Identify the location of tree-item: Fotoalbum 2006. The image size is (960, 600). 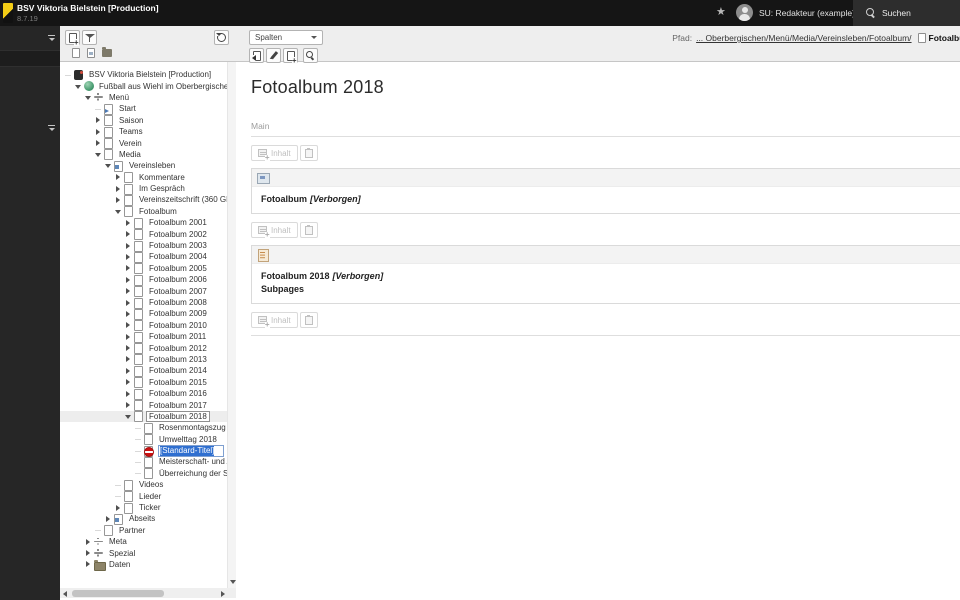
(143, 280).